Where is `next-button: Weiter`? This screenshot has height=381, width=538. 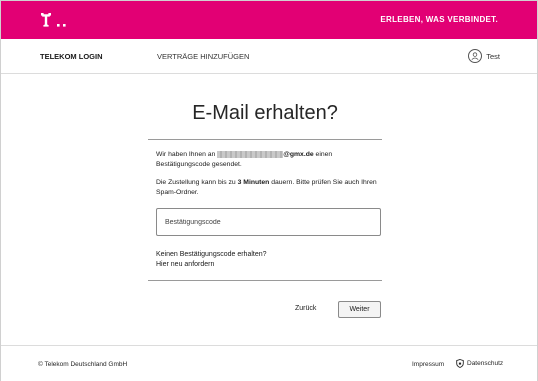
next-button: Weiter is located at coordinates (359, 309).